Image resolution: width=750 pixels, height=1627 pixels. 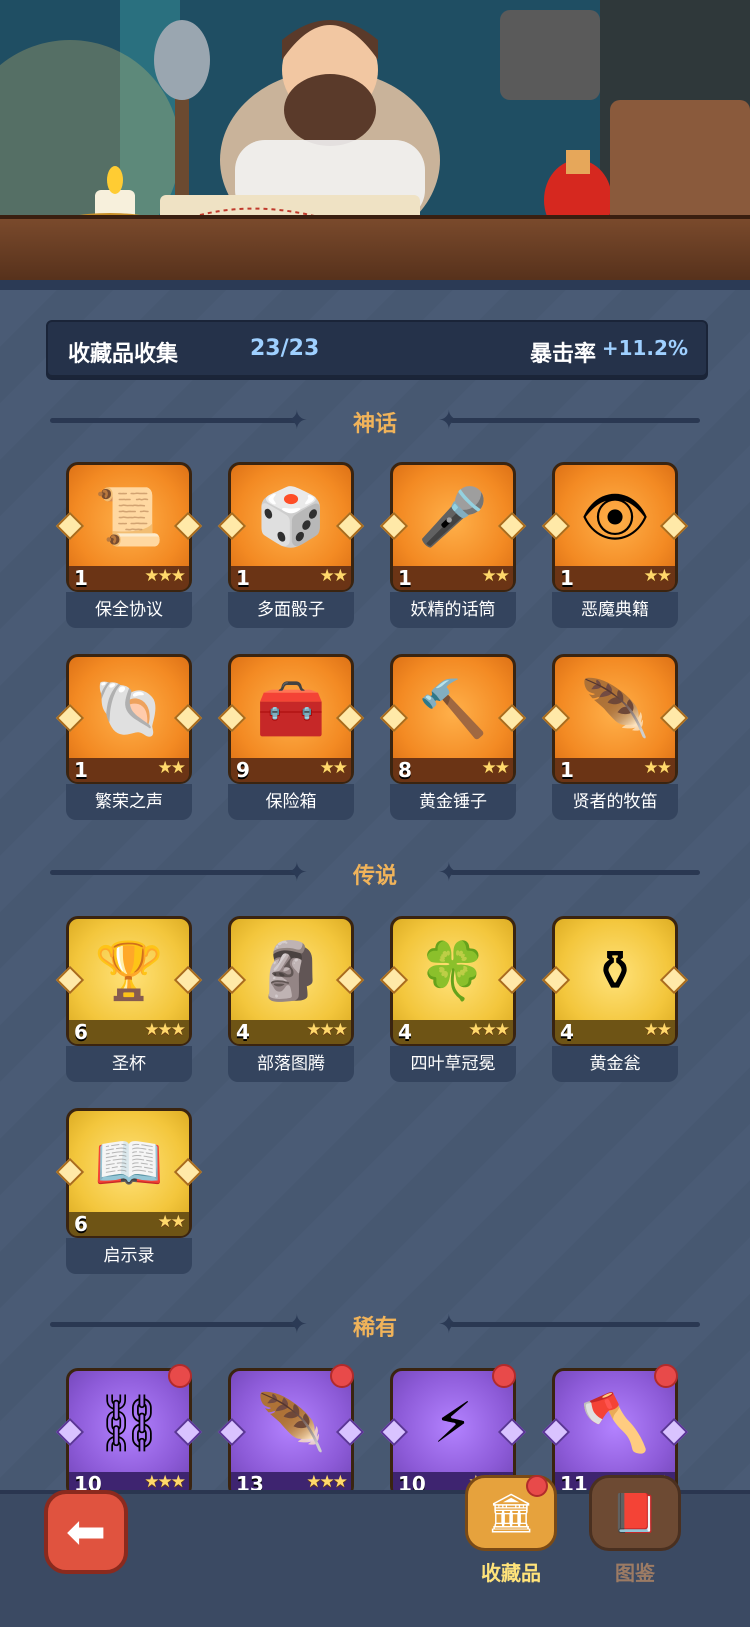 I want to click on collection-summary-bar: 收藏品收集 23/23 暴击率 +11.2%, so click(x=377, y=350).